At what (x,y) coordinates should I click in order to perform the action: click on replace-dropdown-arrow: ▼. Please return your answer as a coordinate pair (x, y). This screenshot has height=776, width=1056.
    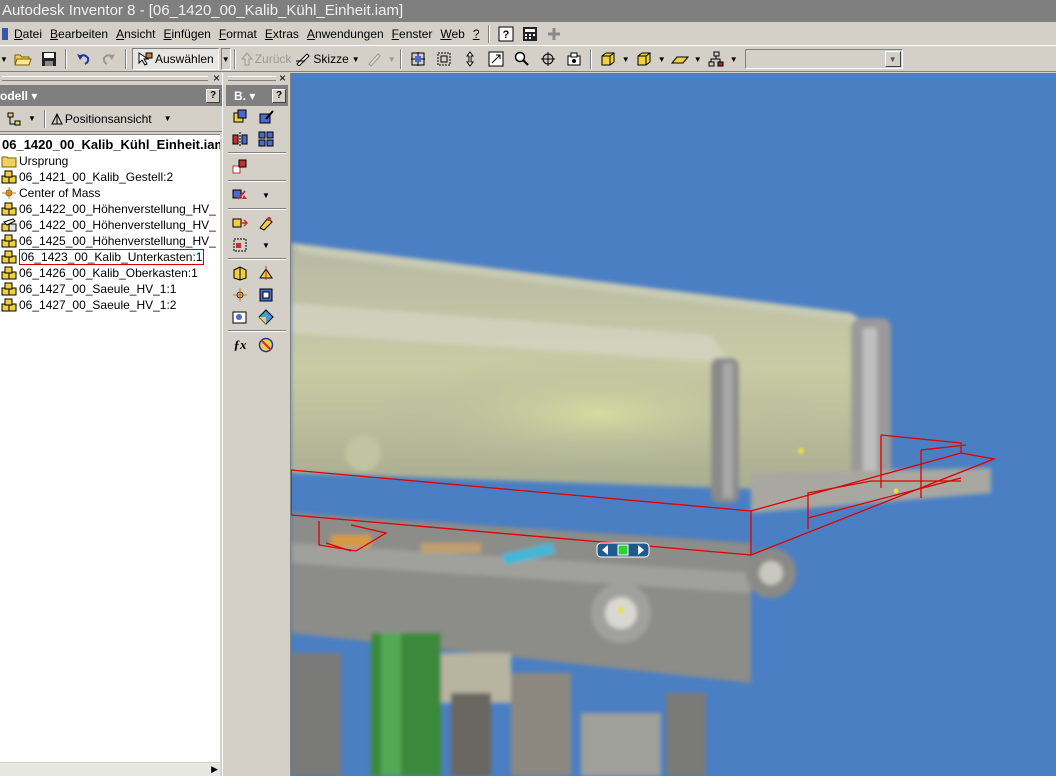
    Looking at the image, I should click on (266, 195).